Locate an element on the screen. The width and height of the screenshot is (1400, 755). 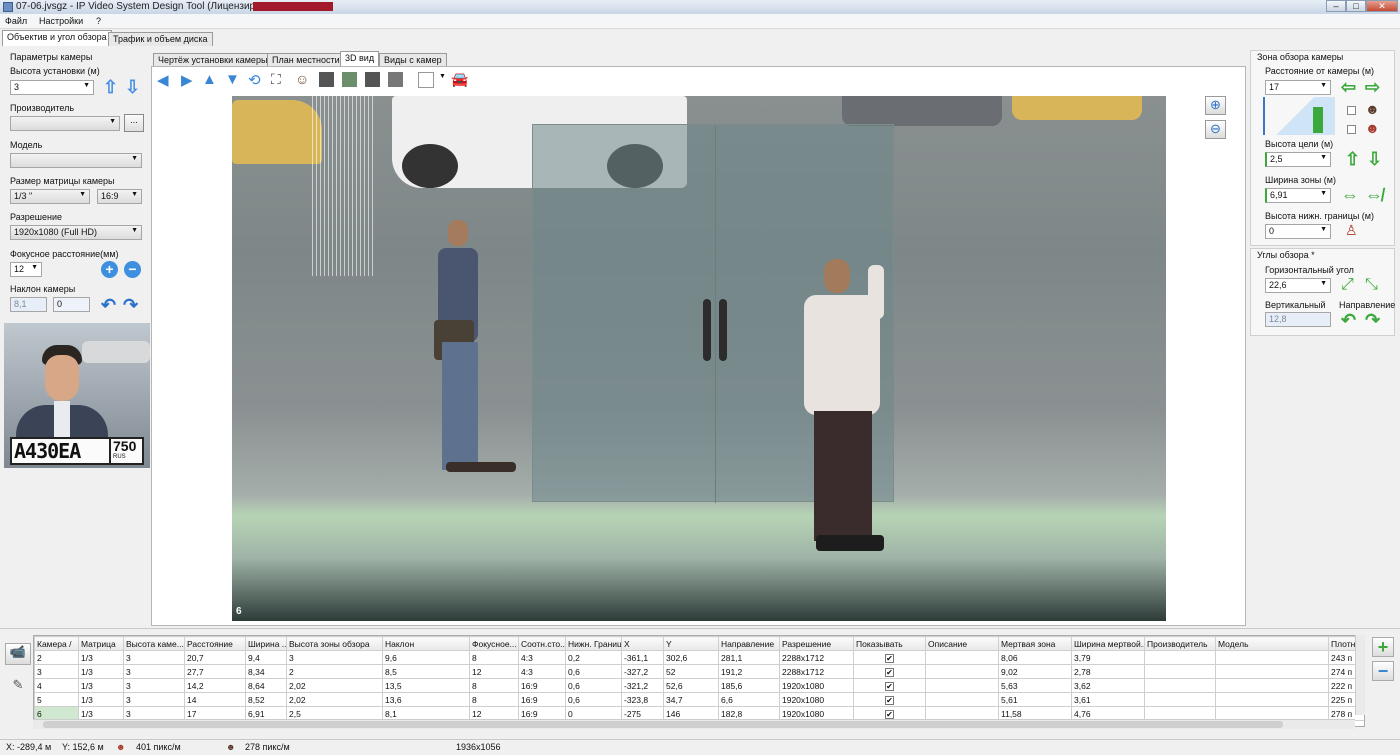
horizontal-scrollbar is located at coordinates (694, 724).